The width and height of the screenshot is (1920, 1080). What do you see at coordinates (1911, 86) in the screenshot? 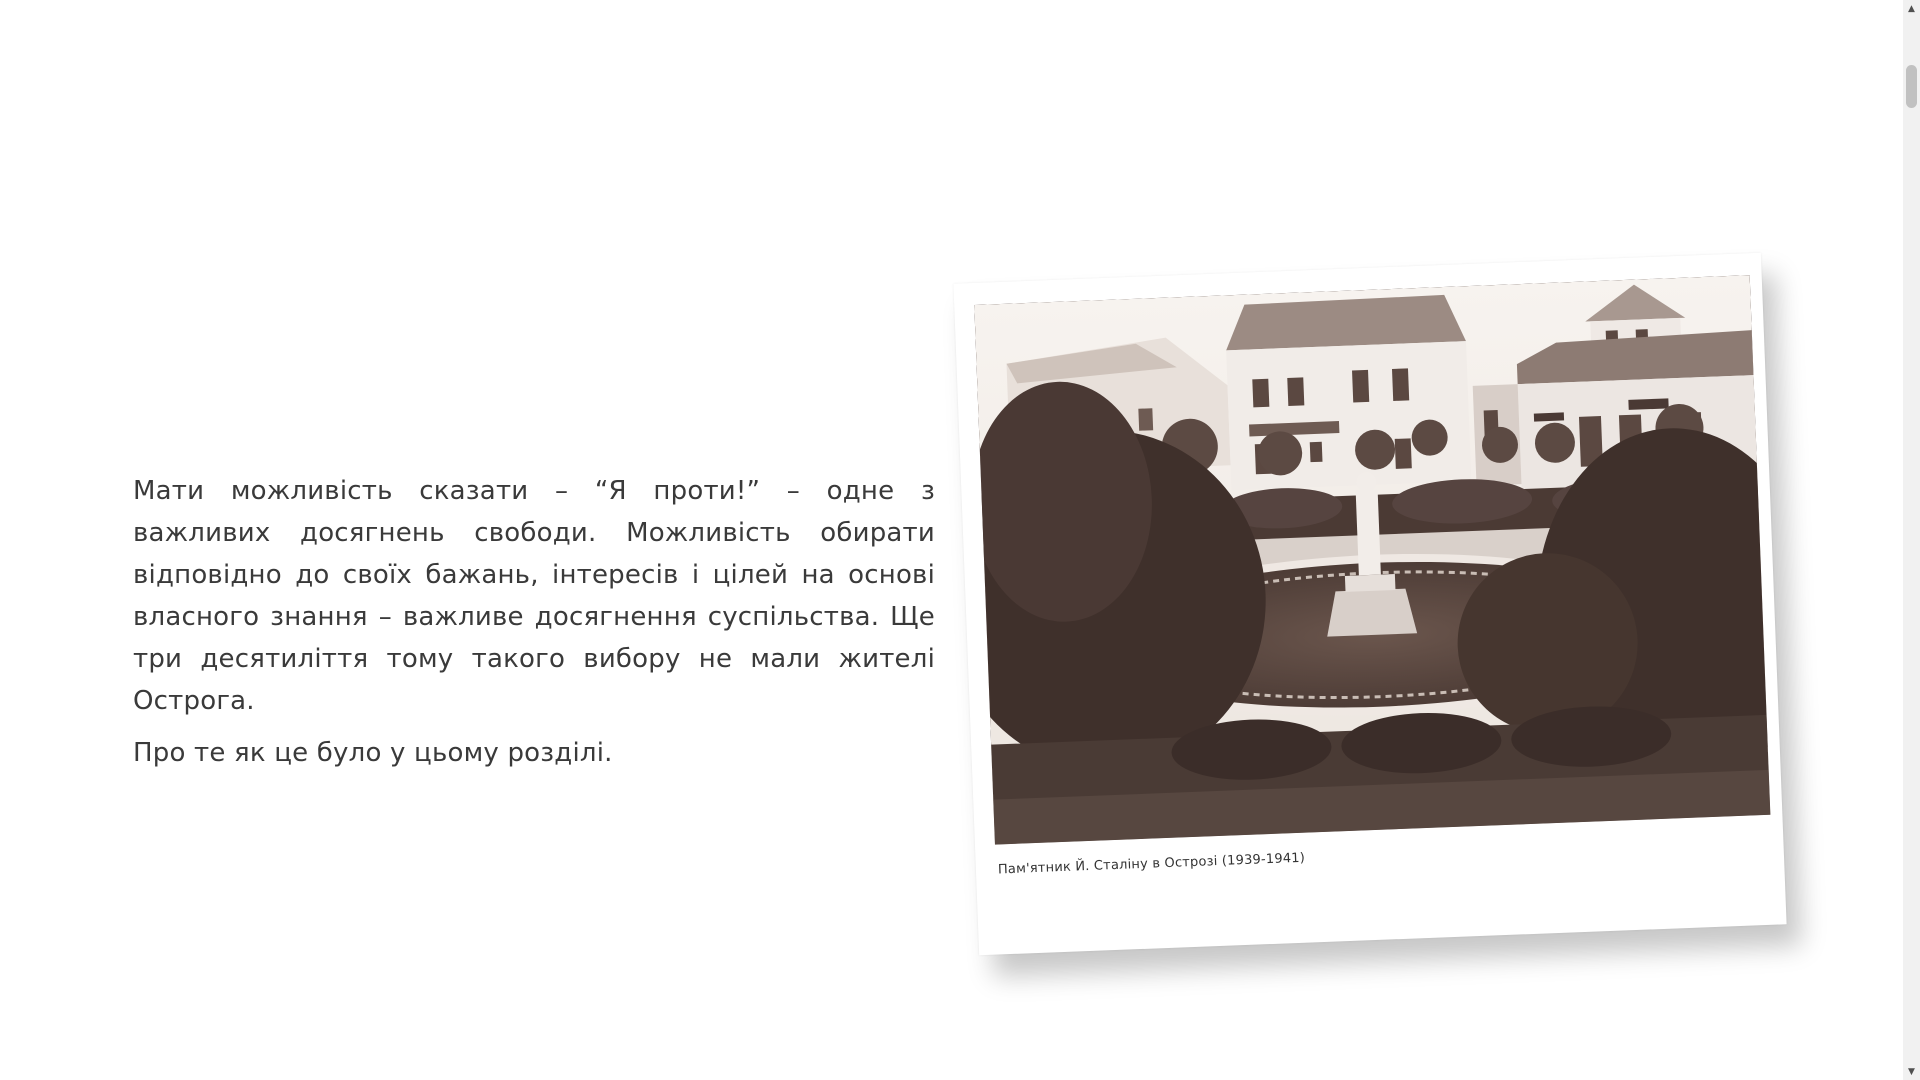
I see `scrollbar-thumb` at bounding box center [1911, 86].